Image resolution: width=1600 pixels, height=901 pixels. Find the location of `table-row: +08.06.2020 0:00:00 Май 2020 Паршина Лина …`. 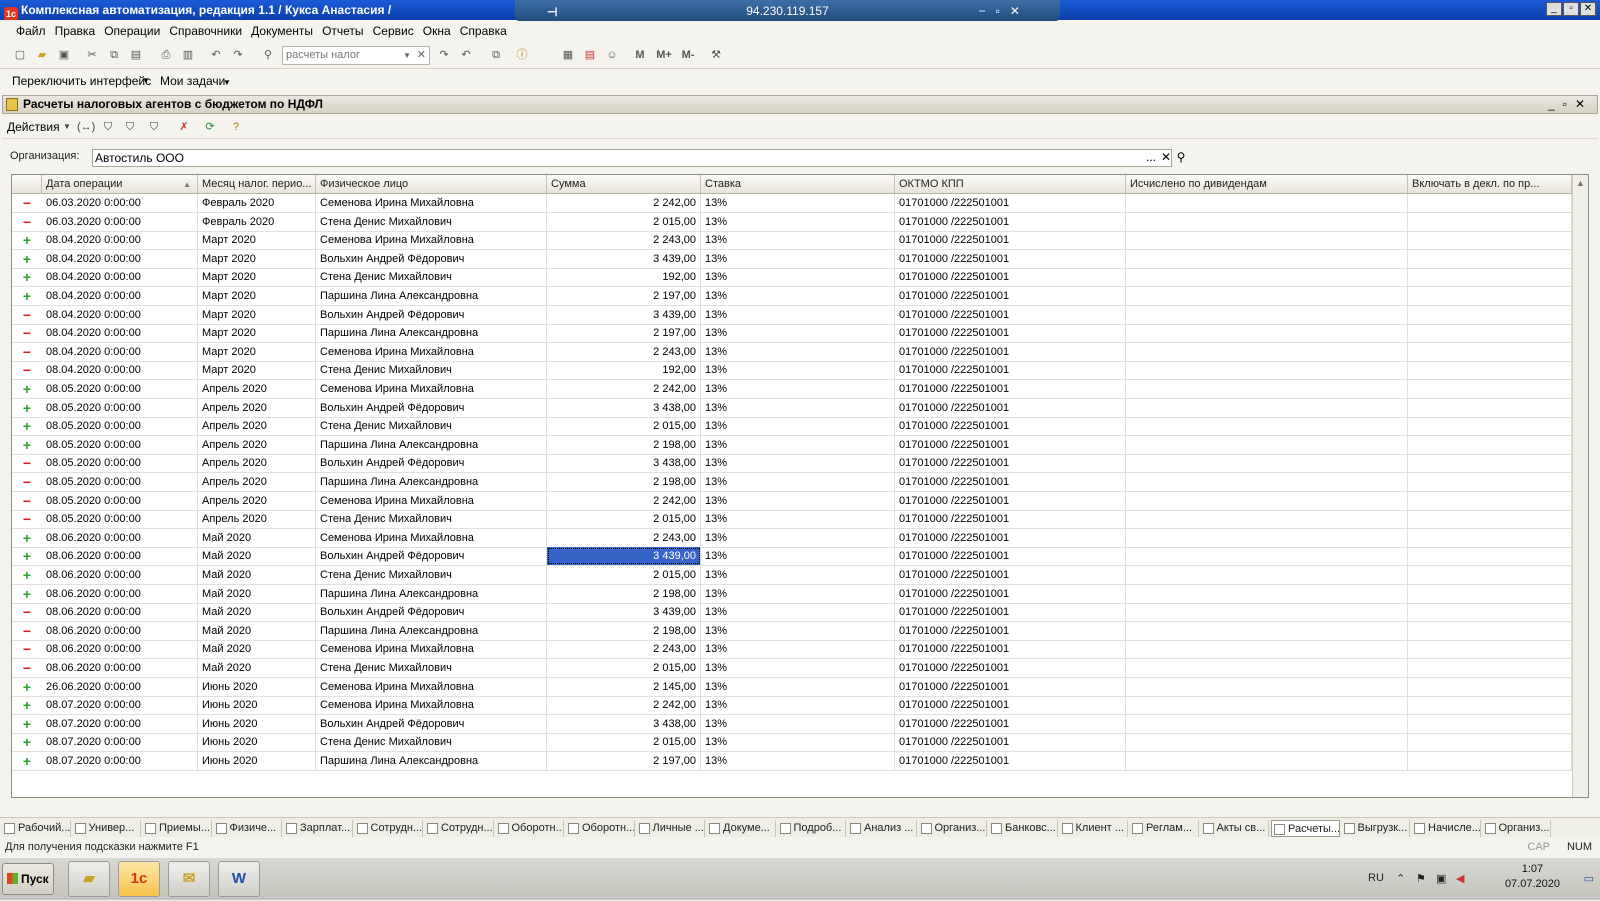

table-row: +08.06.2020 0:00:00 Май 2020 Паршина Лина … is located at coordinates (792, 594).